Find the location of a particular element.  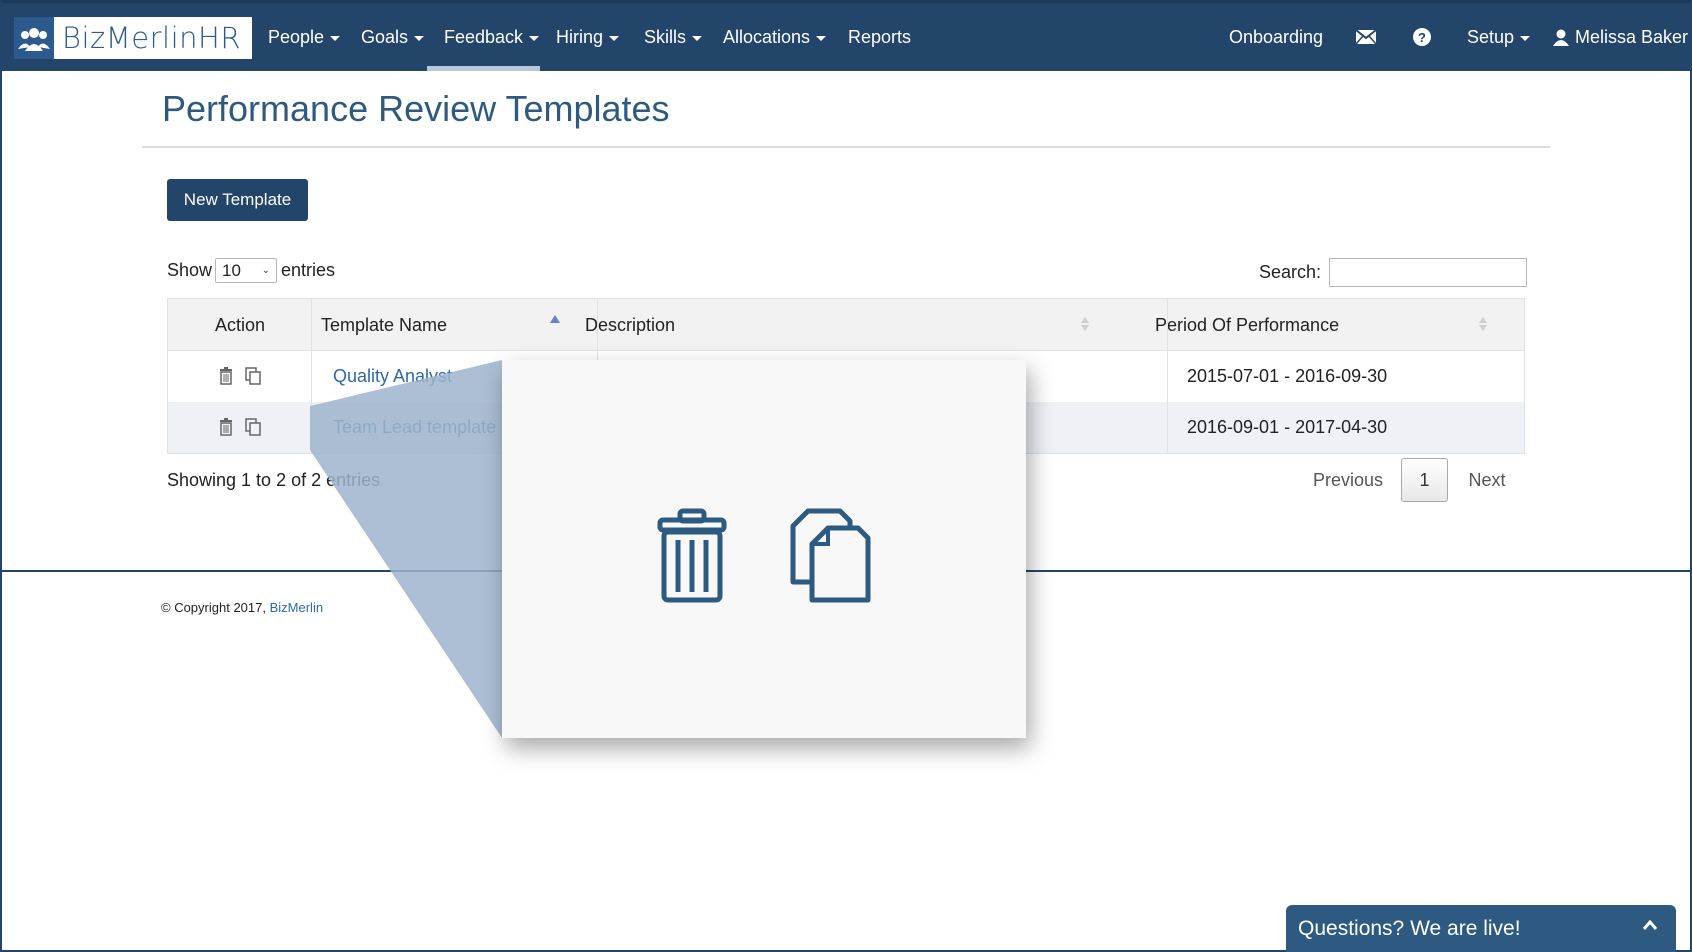

column-header-description: Description is located at coordinates (841, 325).